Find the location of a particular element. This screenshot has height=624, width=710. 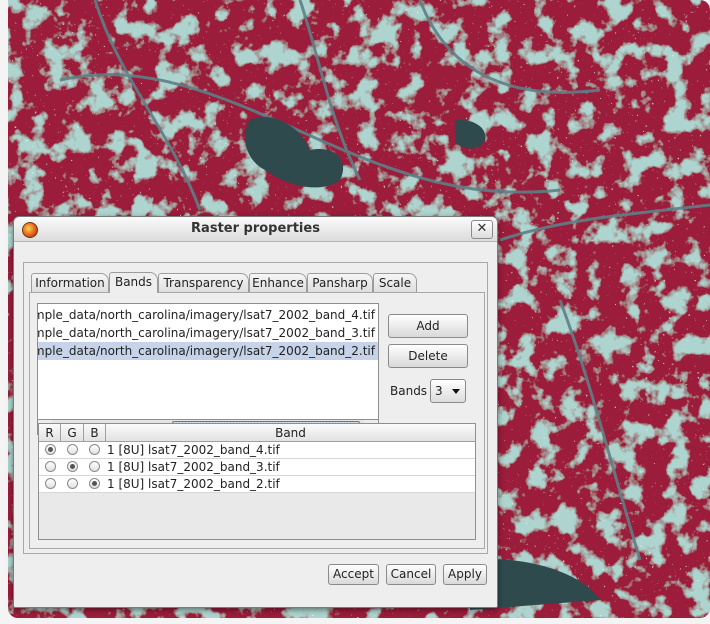

band-name-cell: 1 [8U] lsat7_2002_band_3.tif is located at coordinates (193, 467).